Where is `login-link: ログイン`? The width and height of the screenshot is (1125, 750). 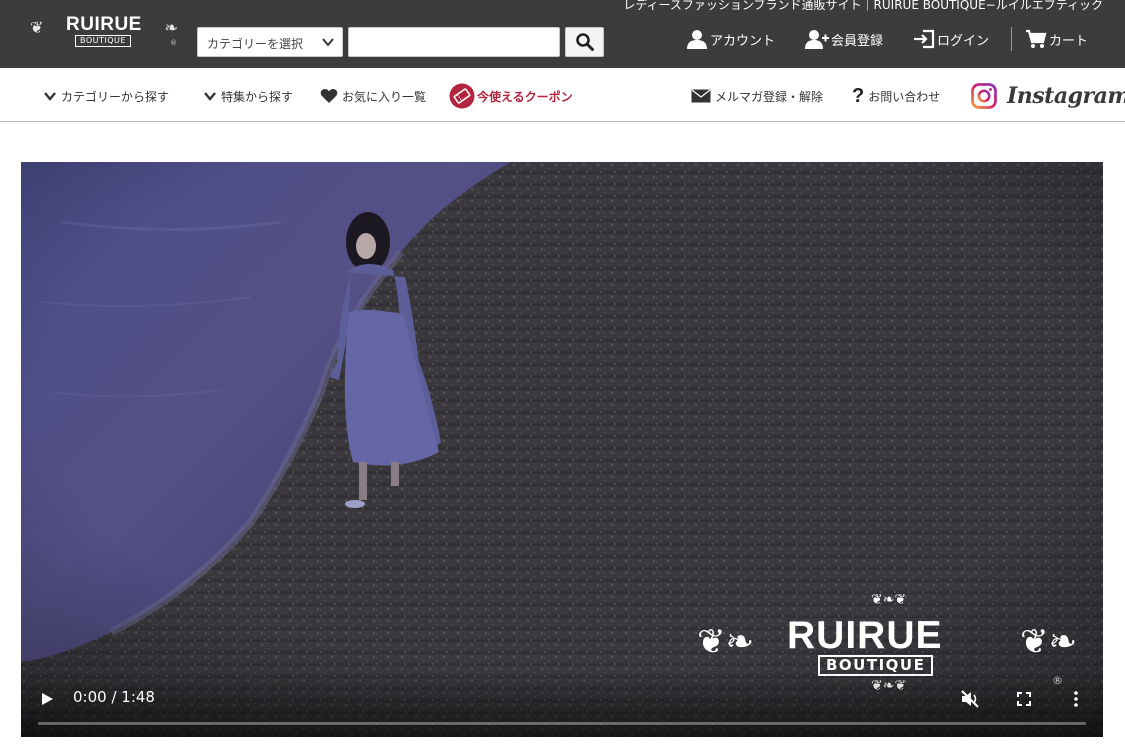 login-link: ログイン is located at coordinates (951, 39).